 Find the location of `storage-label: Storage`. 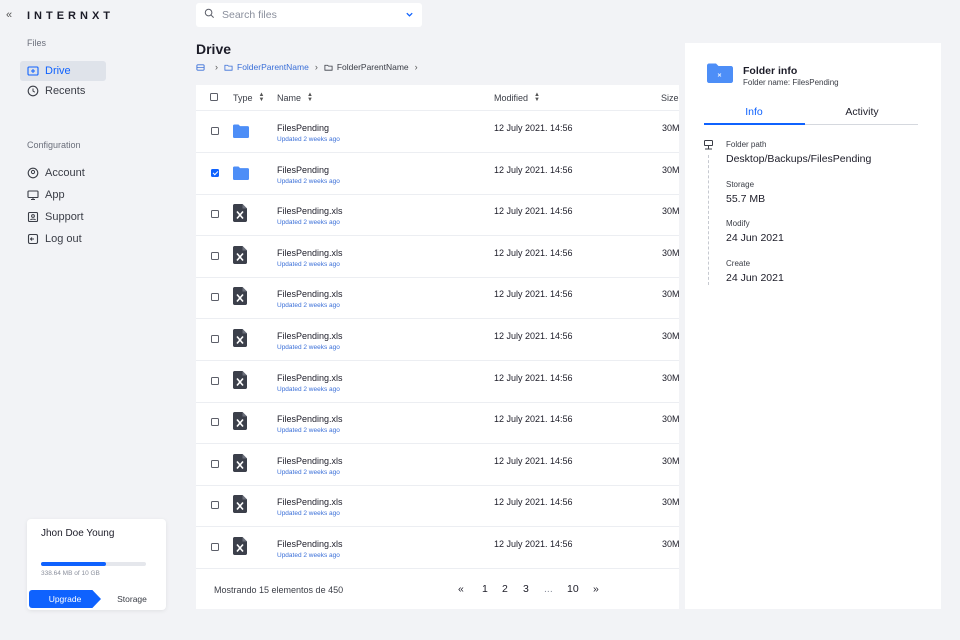

storage-label: Storage is located at coordinates (740, 184).